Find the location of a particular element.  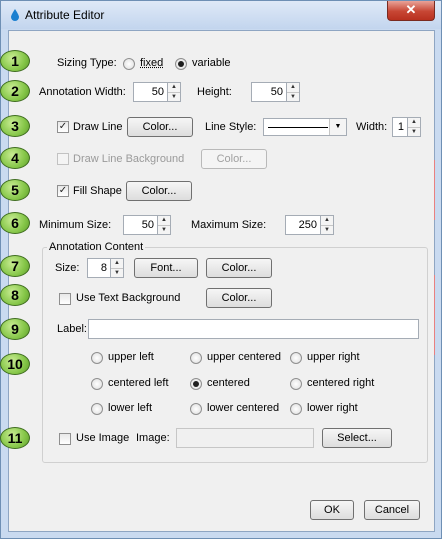

maximum-size-input: 250 is located at coordinates (303, 225).